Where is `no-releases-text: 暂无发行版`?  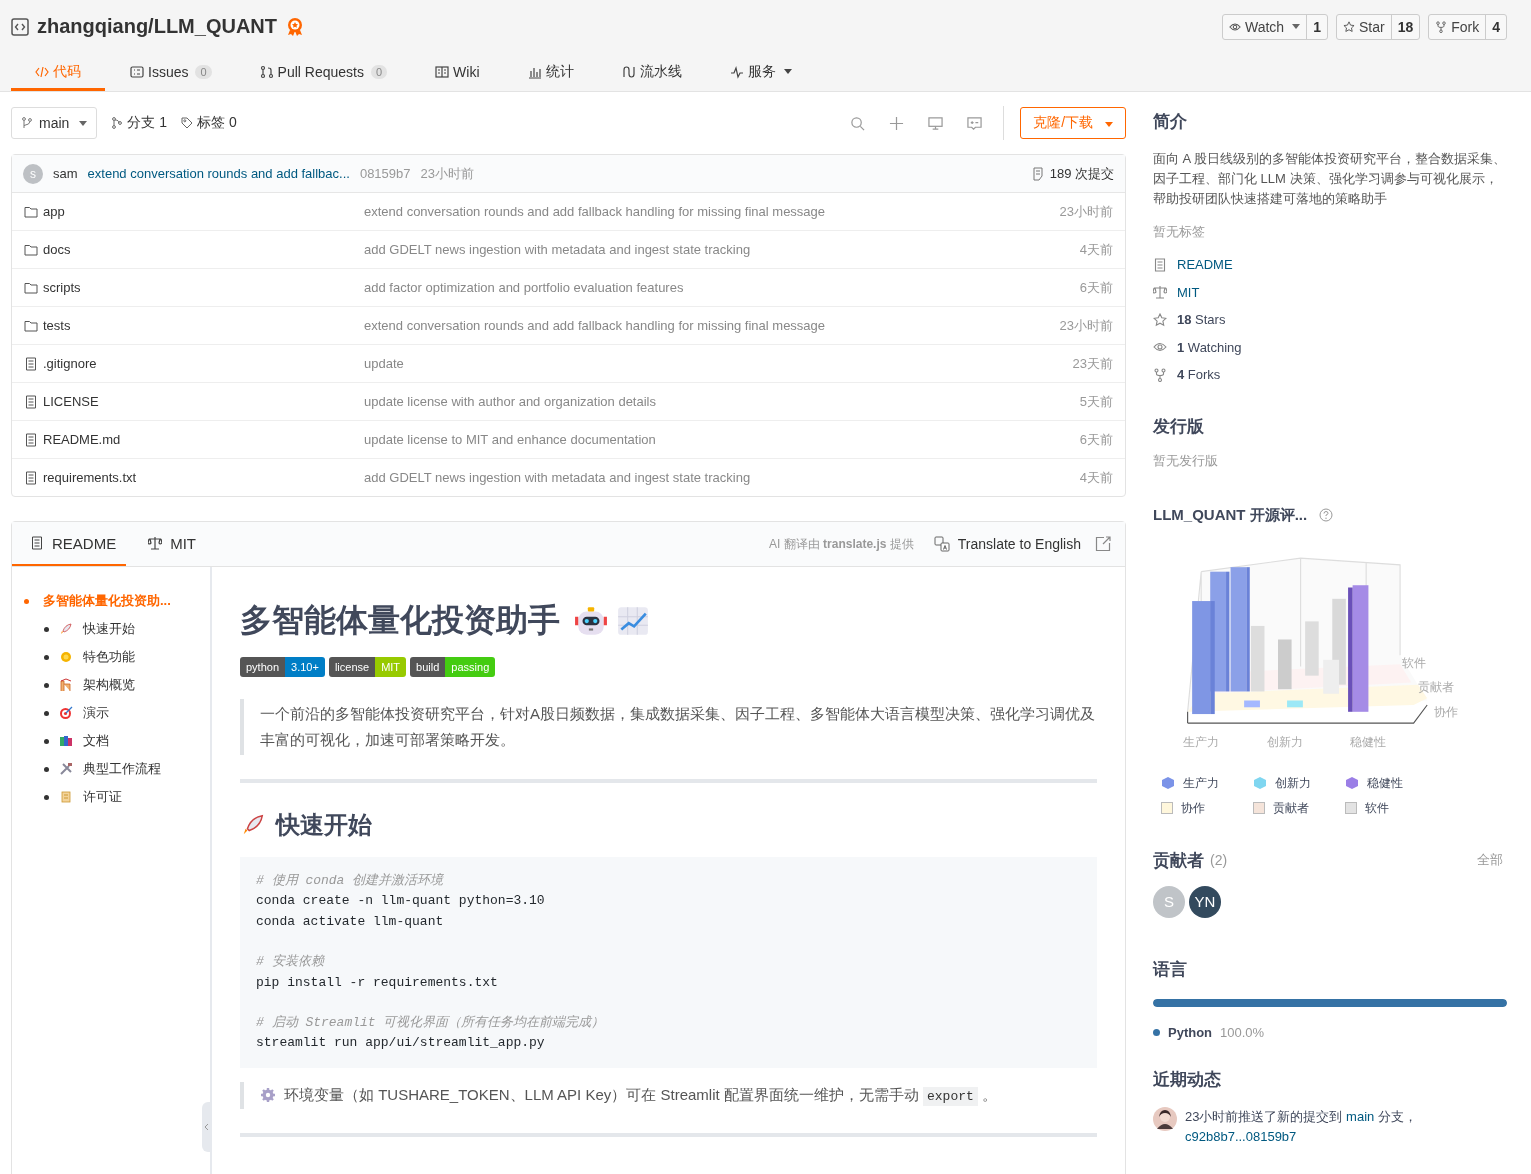 no-releases-text: 暂无发行版 is located at coordinates (1186, 460).